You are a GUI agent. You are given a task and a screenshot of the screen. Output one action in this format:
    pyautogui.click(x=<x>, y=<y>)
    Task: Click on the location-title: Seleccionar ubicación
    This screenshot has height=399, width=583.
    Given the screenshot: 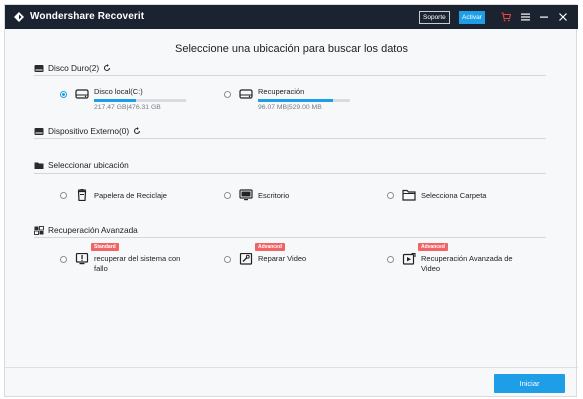 What is the action you would take?
    pyautogui.click(x=88, y=165)
    